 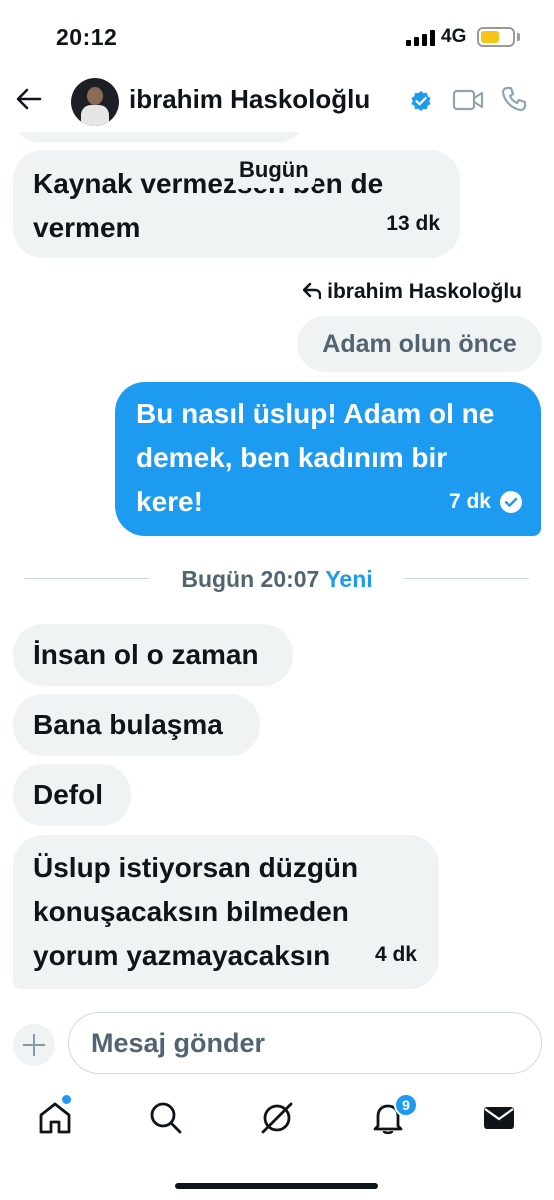 I want to click on conversation-header: ibrahim Haskoloğlu, so click(x=277, y=101).